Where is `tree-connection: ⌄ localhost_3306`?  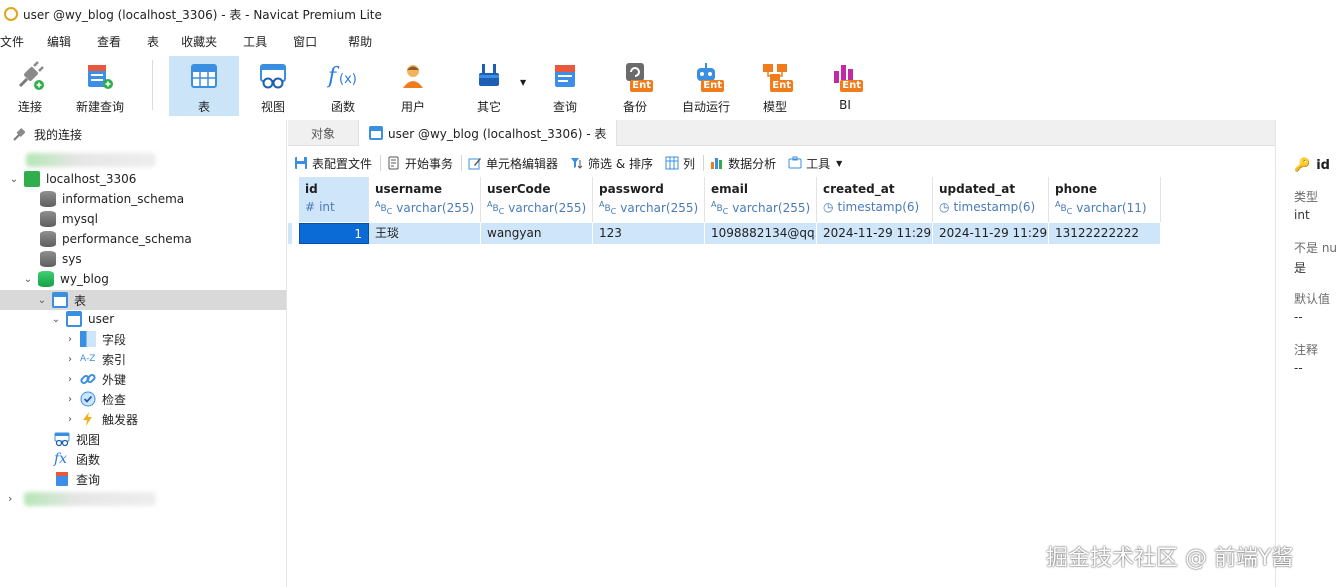 tree-connection: ⌄ localhost_3306 is located at coordinates (72, 179).